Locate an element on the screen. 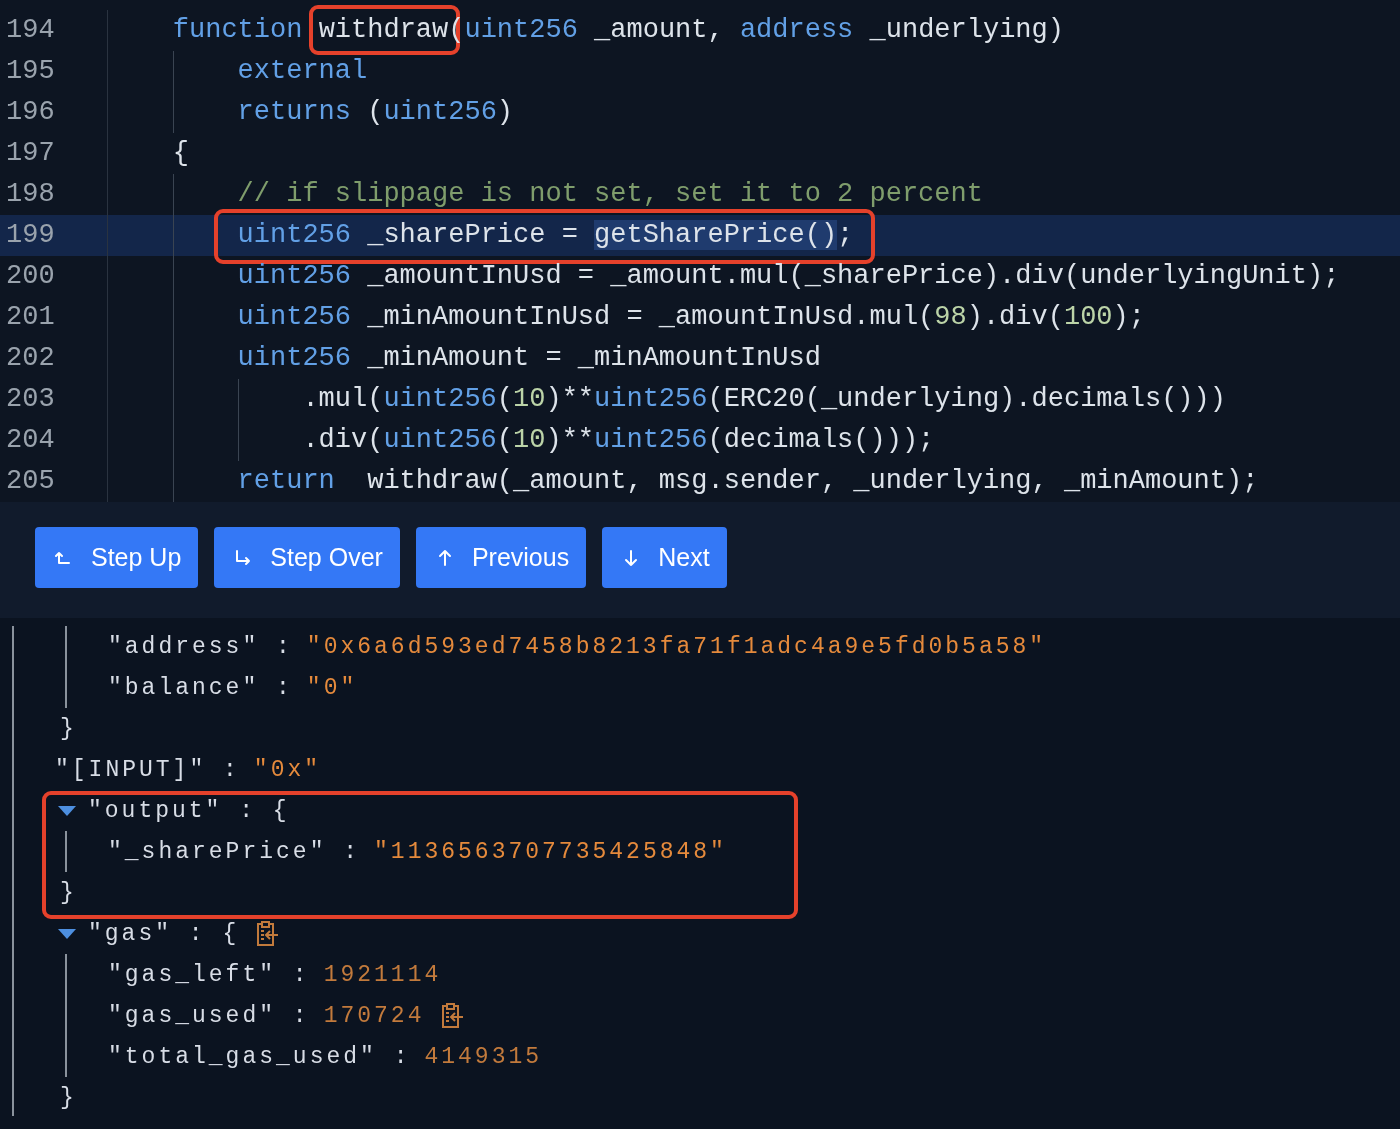 The width and height of the screenshot is (1400, 1129). code-line: return withdraw(_amount, msg.sender, _underlying, _minAmount); is located at coordinates (748, 481).